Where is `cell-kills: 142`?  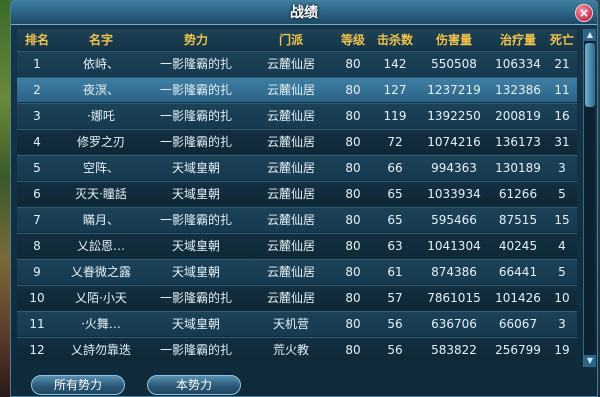
cell-kills: 142 is located at coordinates (395, 64).